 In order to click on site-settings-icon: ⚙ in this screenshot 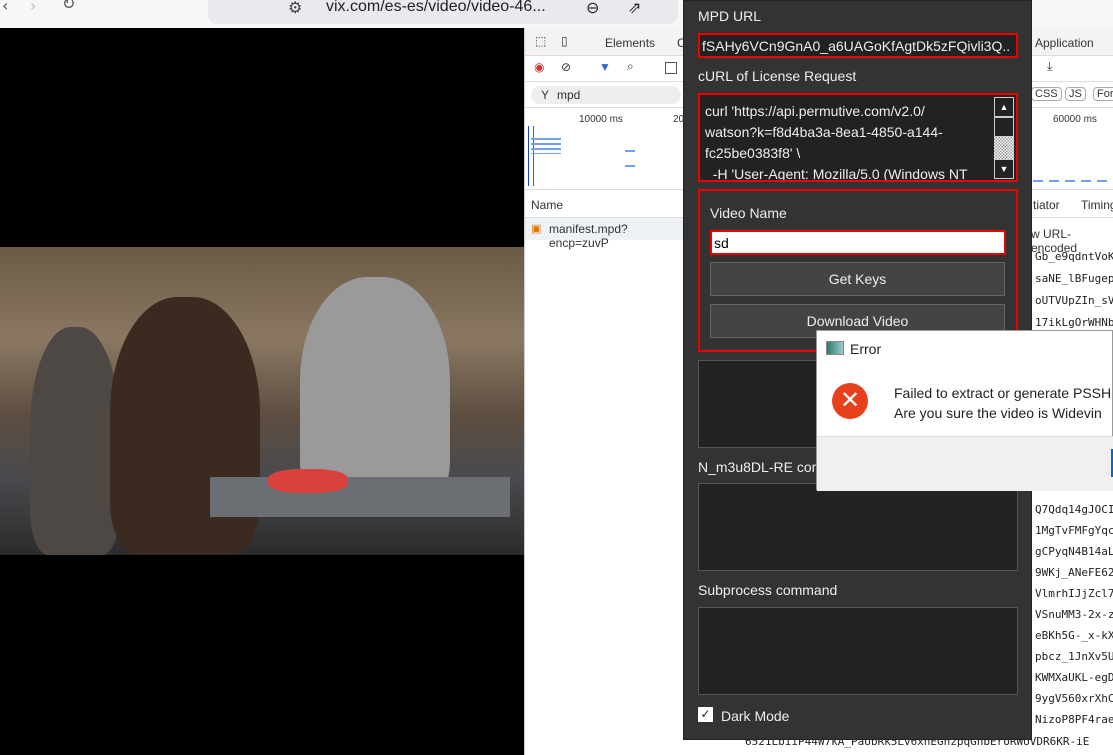, I will do `click(295, 9)`.